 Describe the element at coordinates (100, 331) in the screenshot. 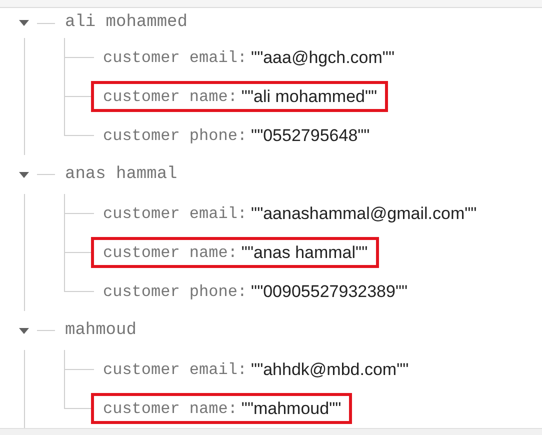

I see `node-label: mahmoud` at that location.